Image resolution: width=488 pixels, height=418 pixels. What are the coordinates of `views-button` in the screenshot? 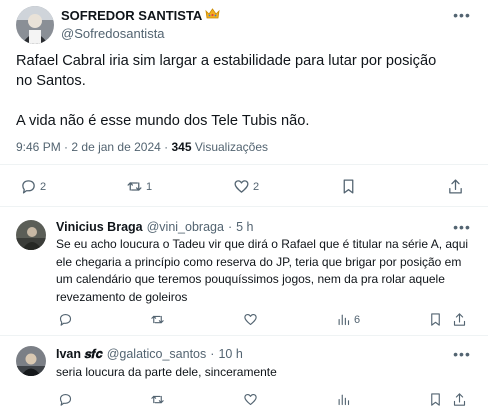 It's located at (343, 399).